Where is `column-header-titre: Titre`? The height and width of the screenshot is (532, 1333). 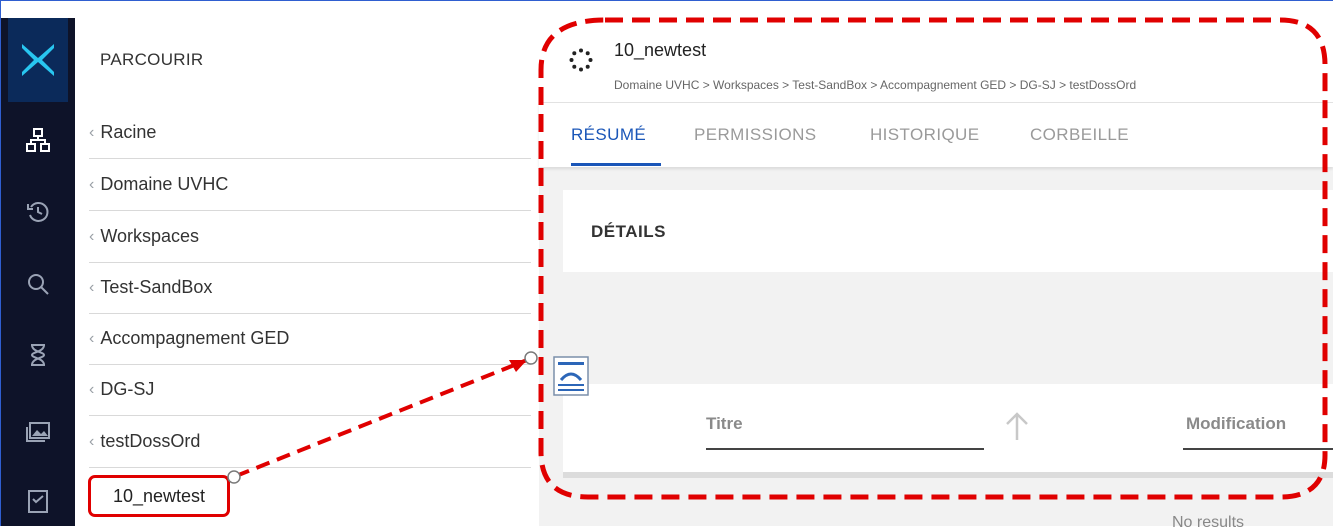 column-header-titre: Titre is located at coordinates (724, 424).